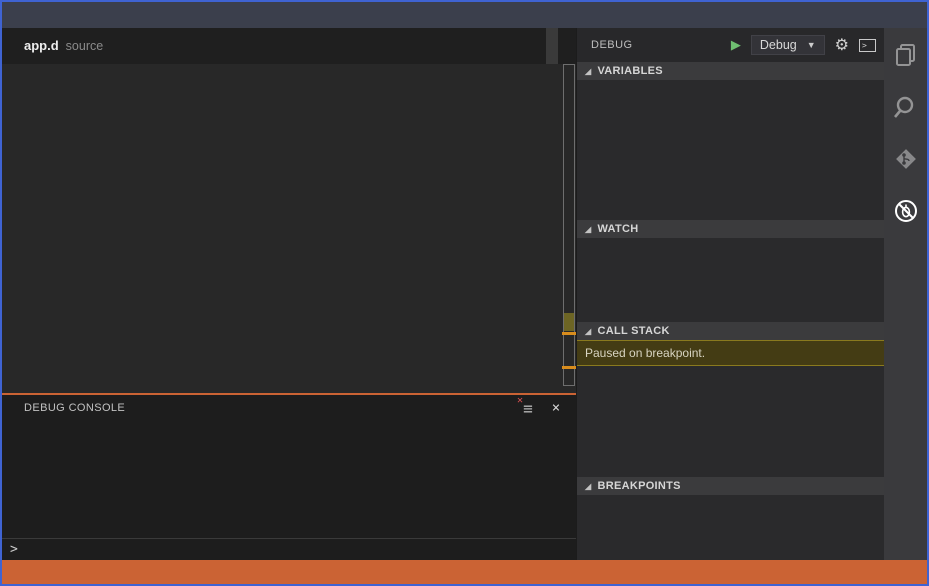 The image size is (929, 586). I want to click on variables-section: ◢ VARIABLES, so click(730, 141).